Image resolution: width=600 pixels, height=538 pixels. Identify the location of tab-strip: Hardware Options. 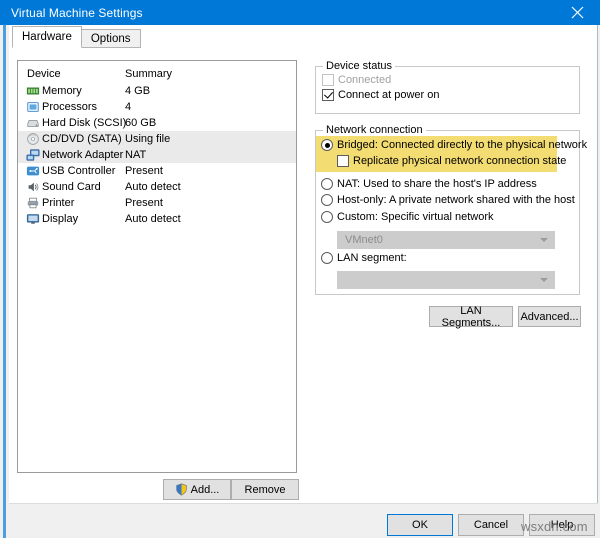
(76, 37).